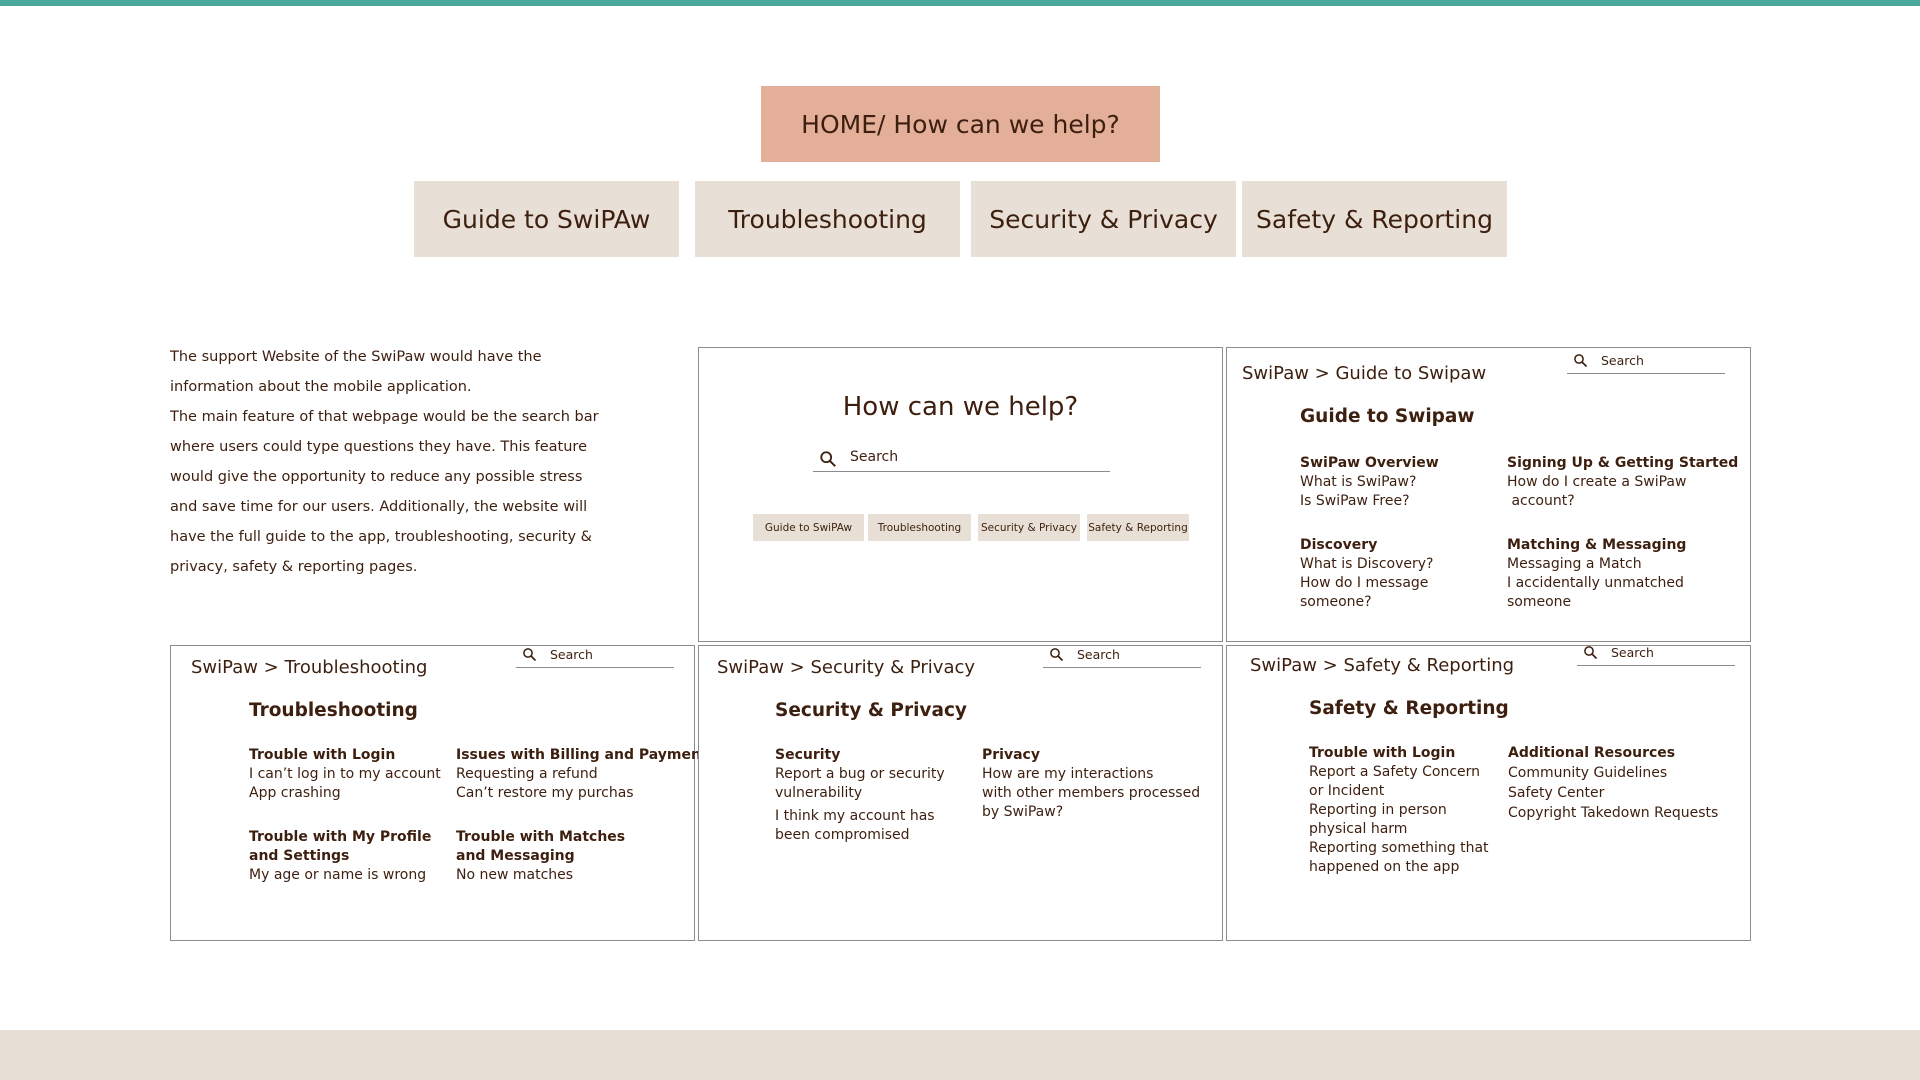 This screenshot has height=1080, width=1920. I want to click on help-link: Community Guidelines, so click(1613, 773).